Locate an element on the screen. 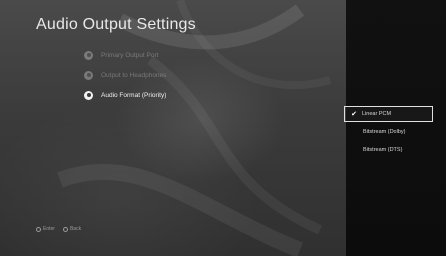 This screenshot has width=446, height=256. menu-item-audio-format: Audio Format (Priority) is located at coordinates (125, 95).